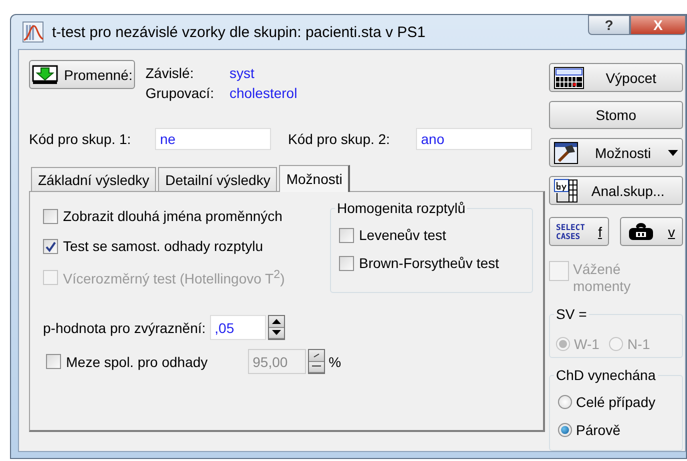 The width and height of the screenshot is (687, 461). Describe the element at coordinates (263, 93) in the screenshot. I see `field-value: cholesterol` at that location.